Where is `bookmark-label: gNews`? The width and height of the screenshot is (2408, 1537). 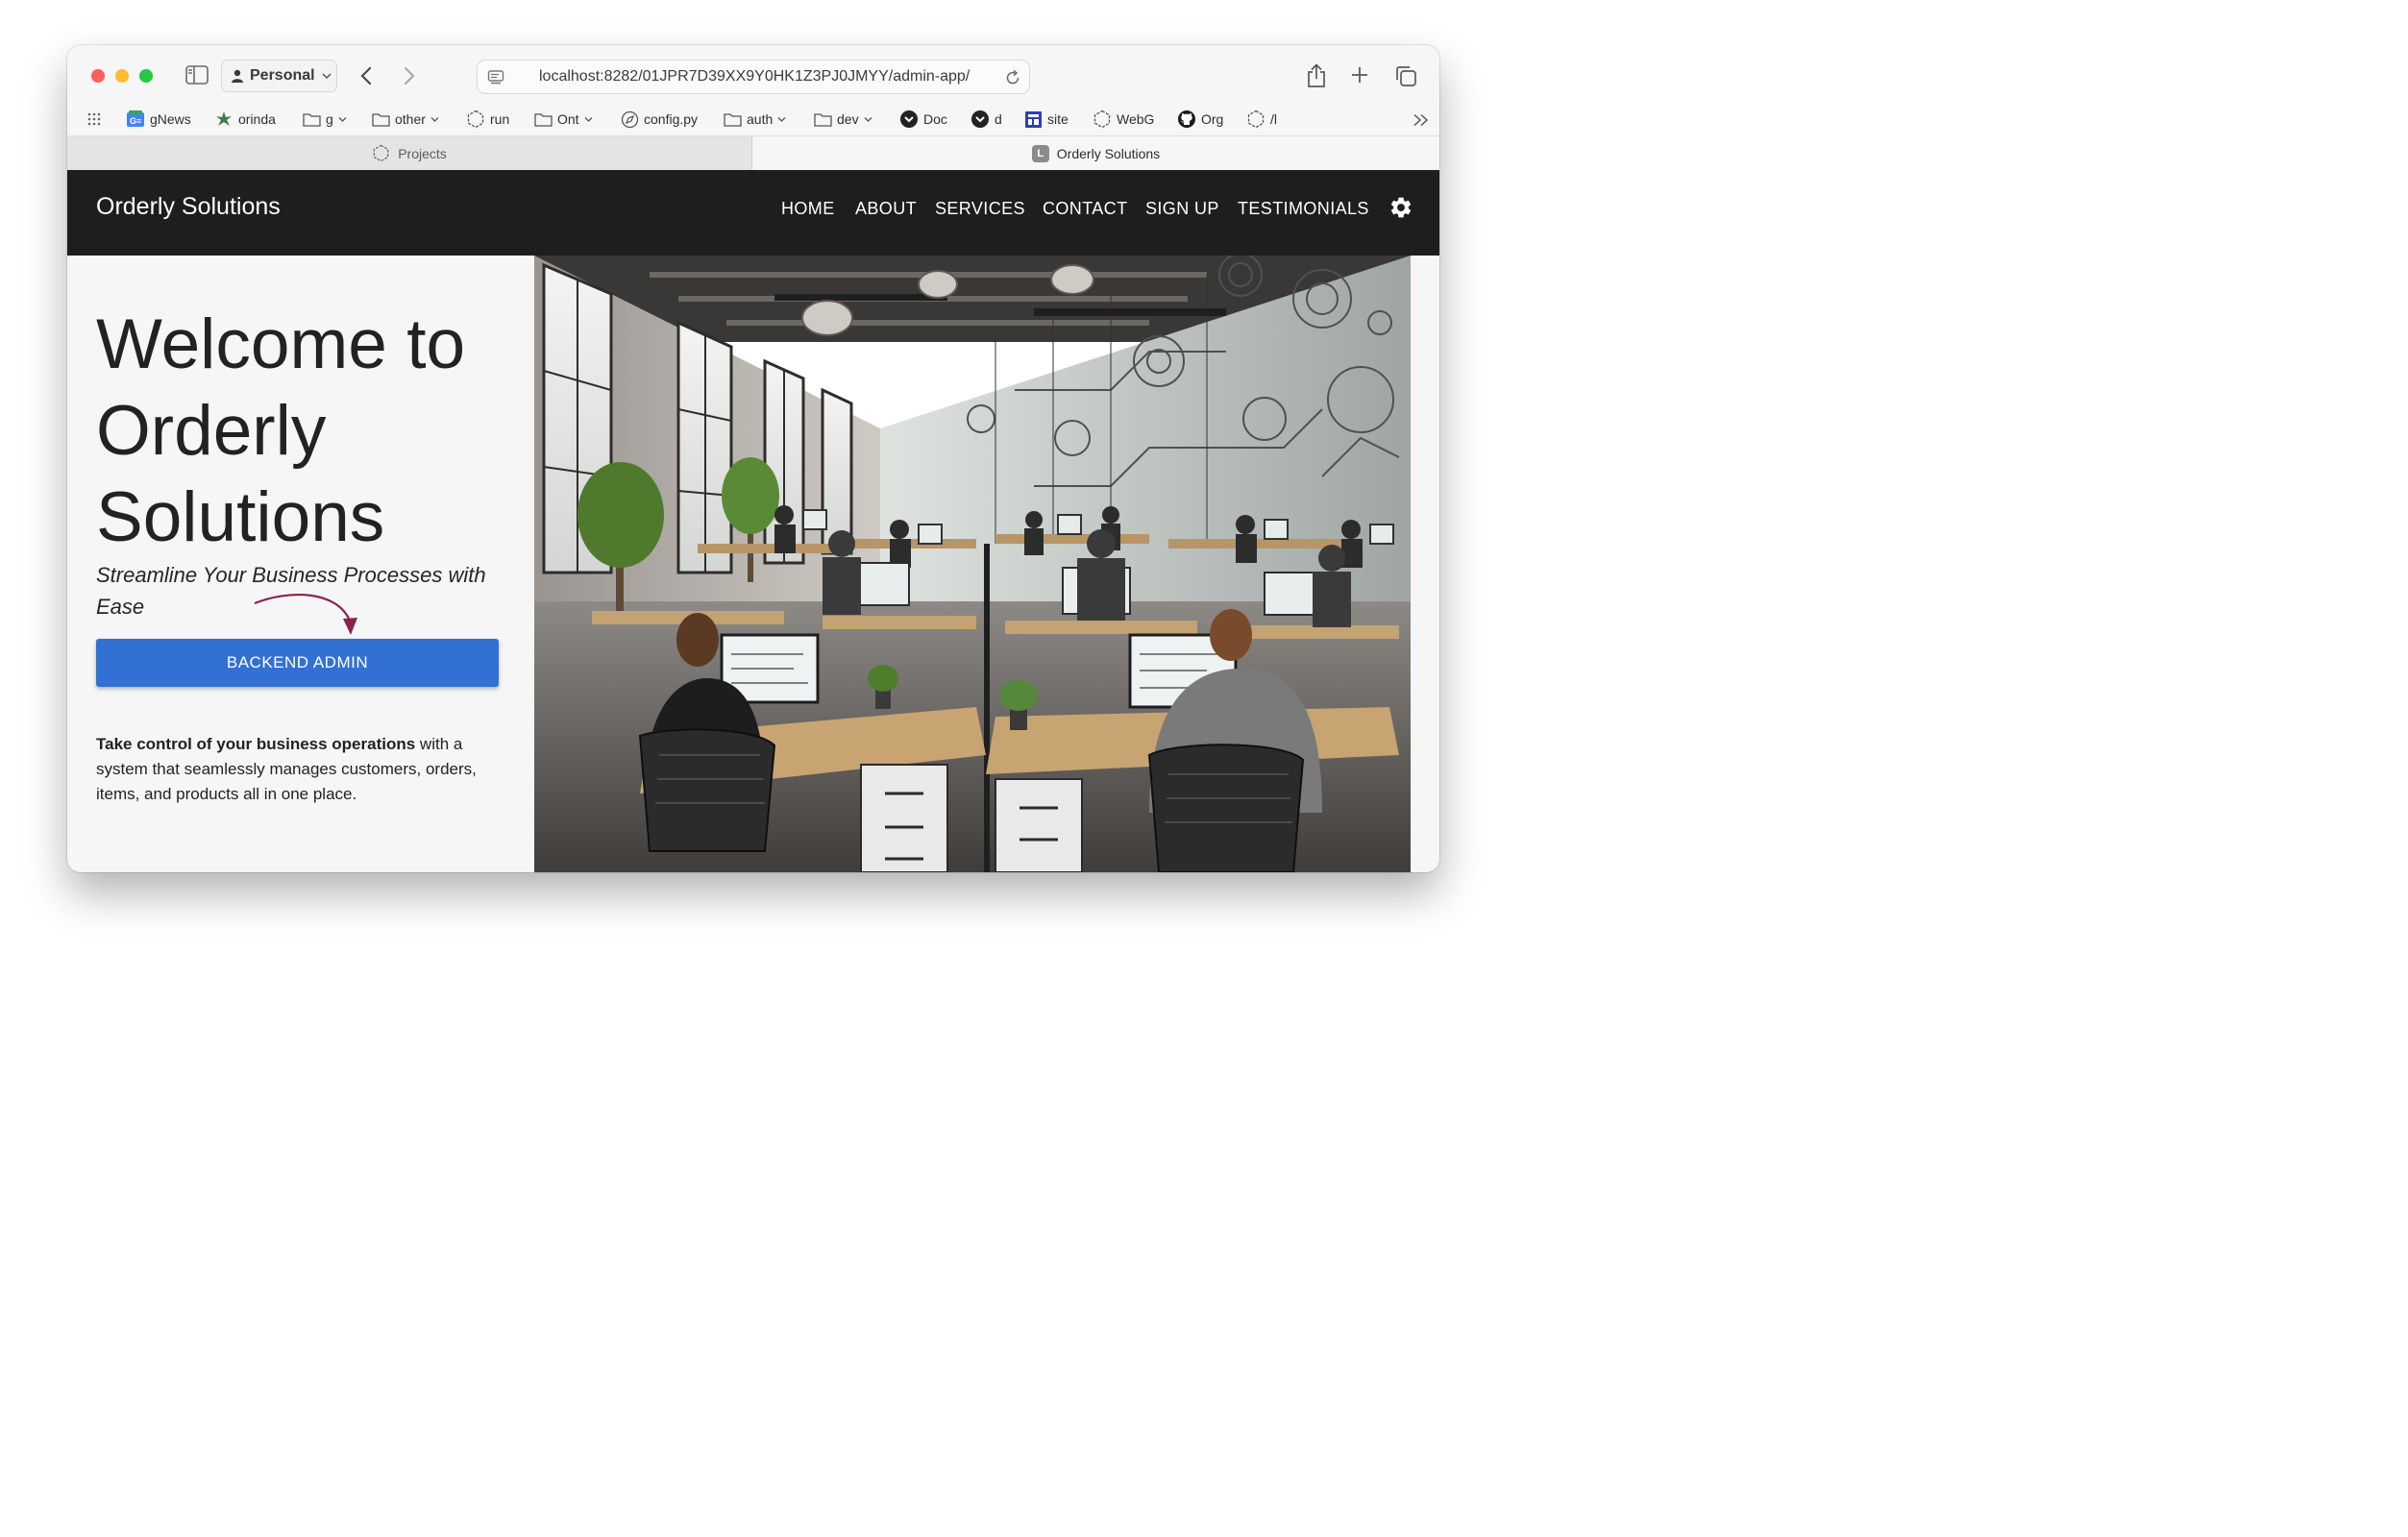
bookmark-label: gNews is located at coordinates (170, 119).